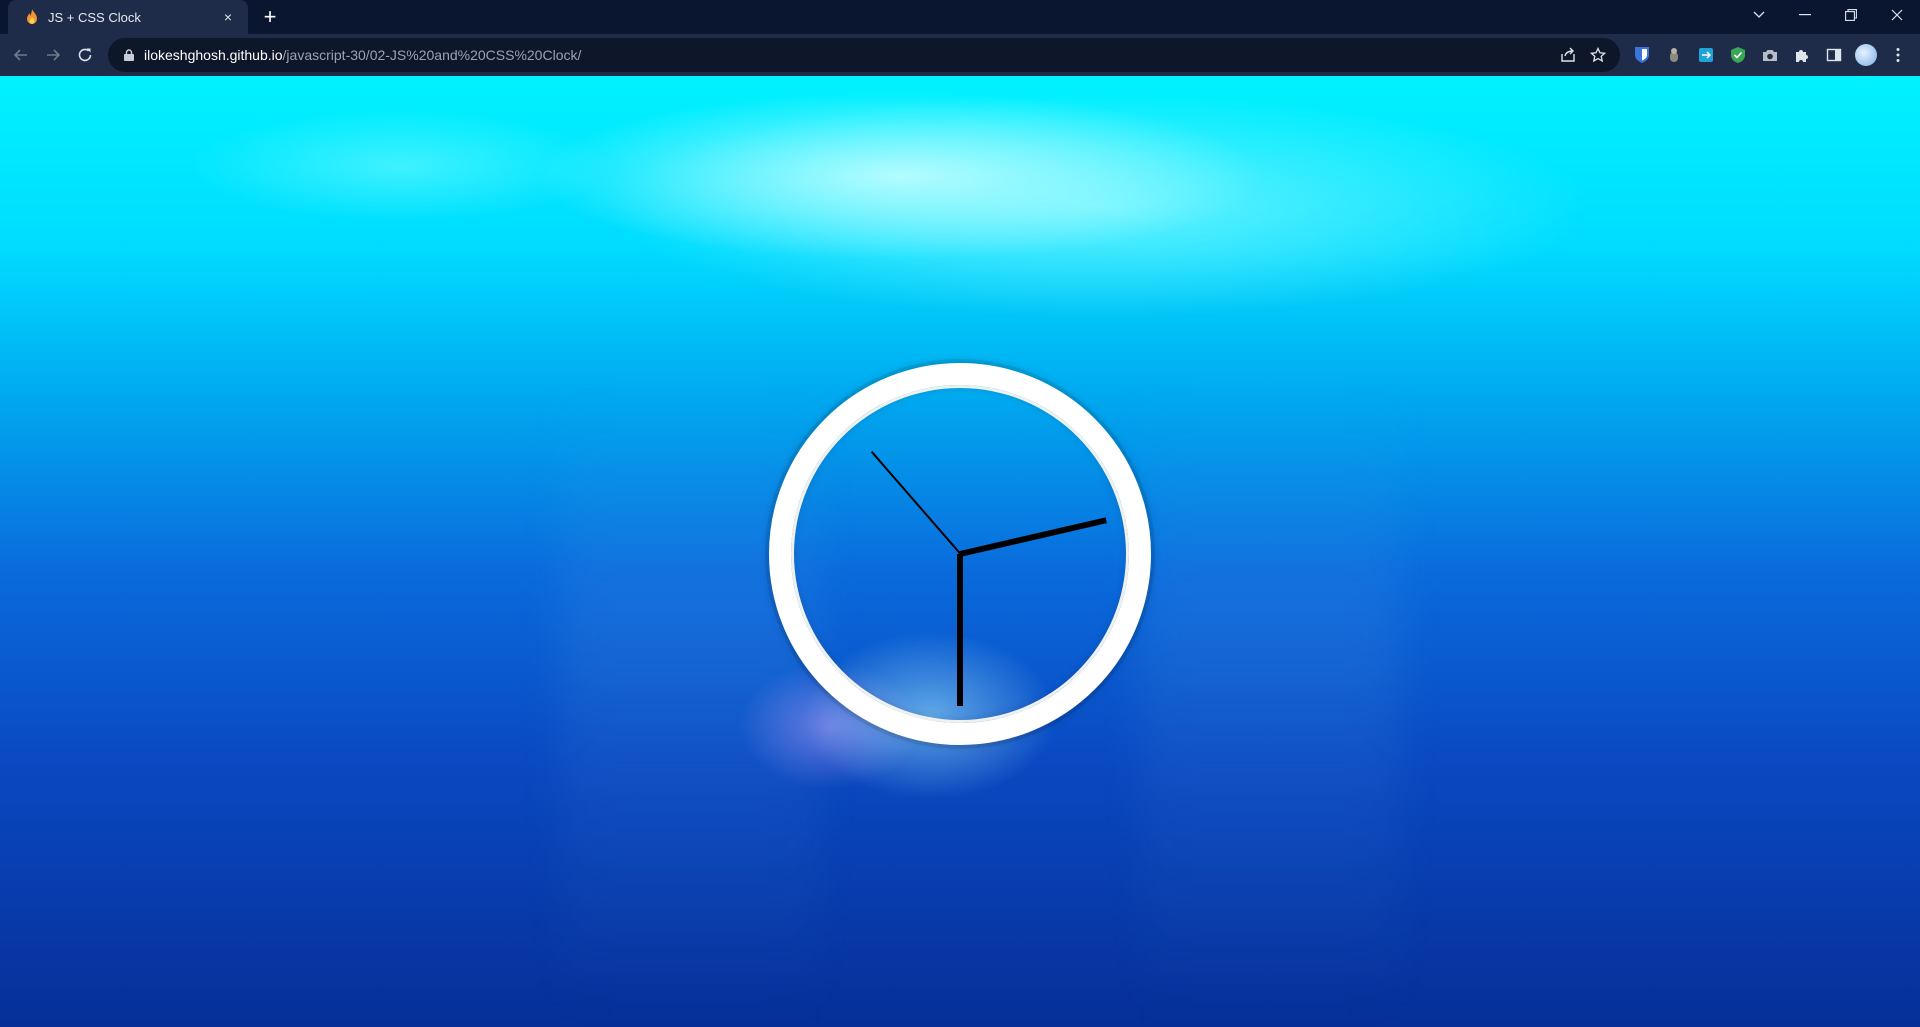  I want to click on shield-icon, so click(1738, 55).